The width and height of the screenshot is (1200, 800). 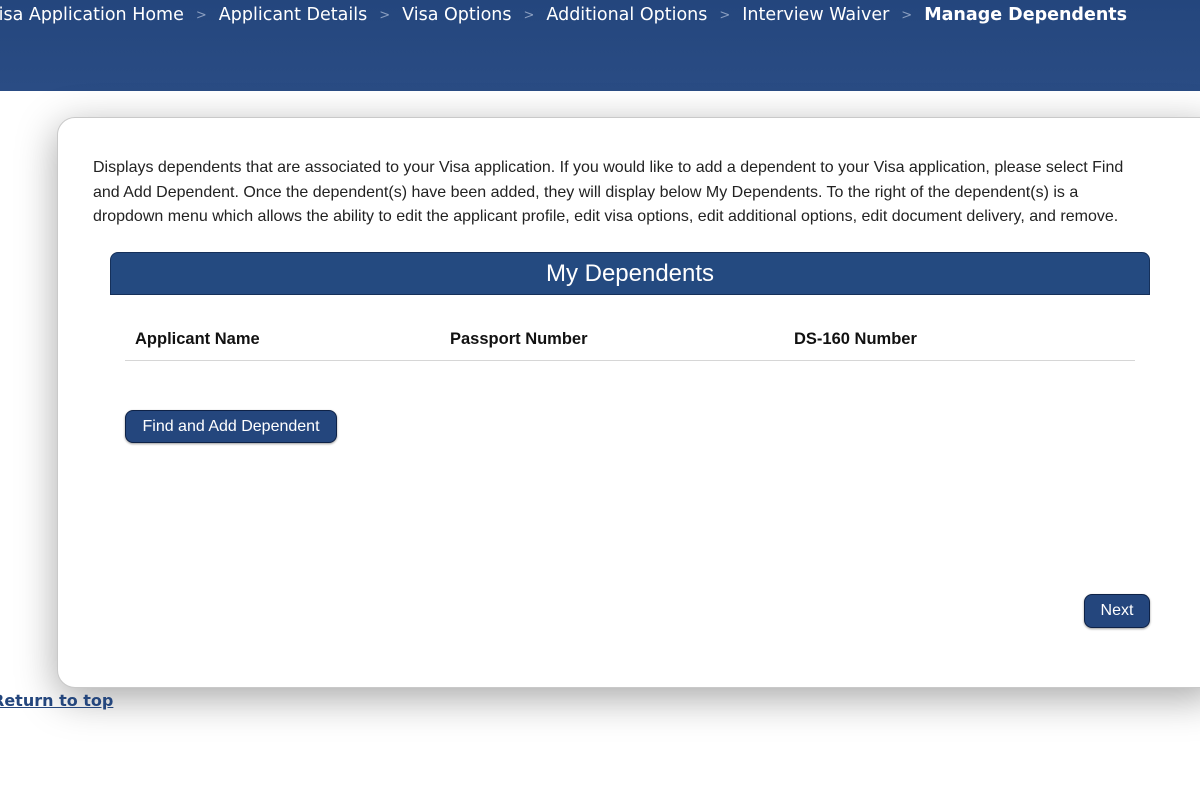 I want to click on find-and-add-dependent-button: Find and Add Dependent, so click(x=231, y=426).